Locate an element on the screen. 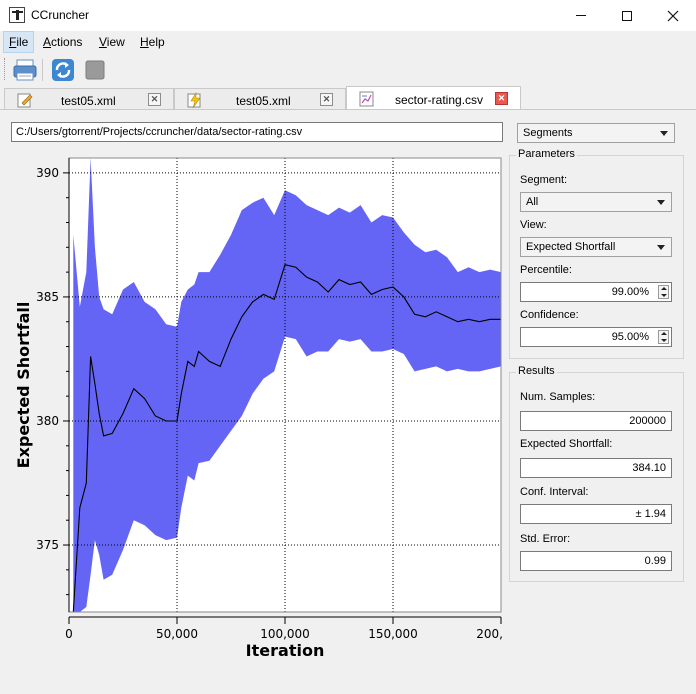  parameters-title: Parameters is located at coordinates (546, 154).